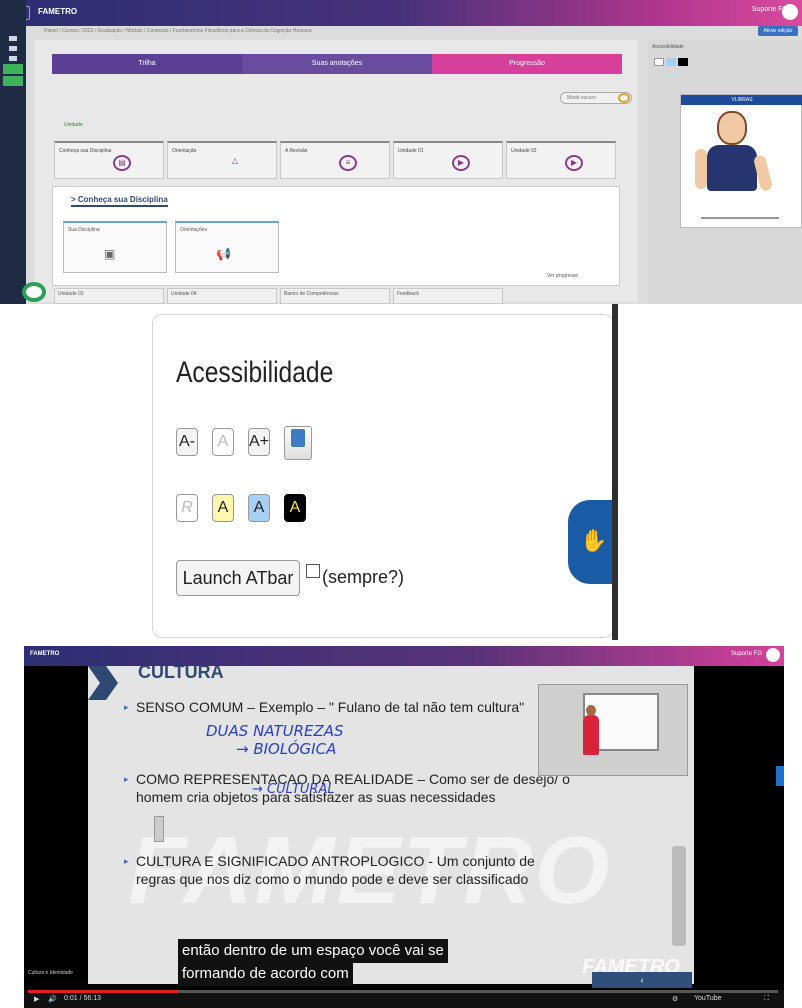 This screenshot has height=1008, width=802. What do you see at coordinates (159, 829) in the screenshot?
I see `slide-side-tab` at bounding box center [159, 829].